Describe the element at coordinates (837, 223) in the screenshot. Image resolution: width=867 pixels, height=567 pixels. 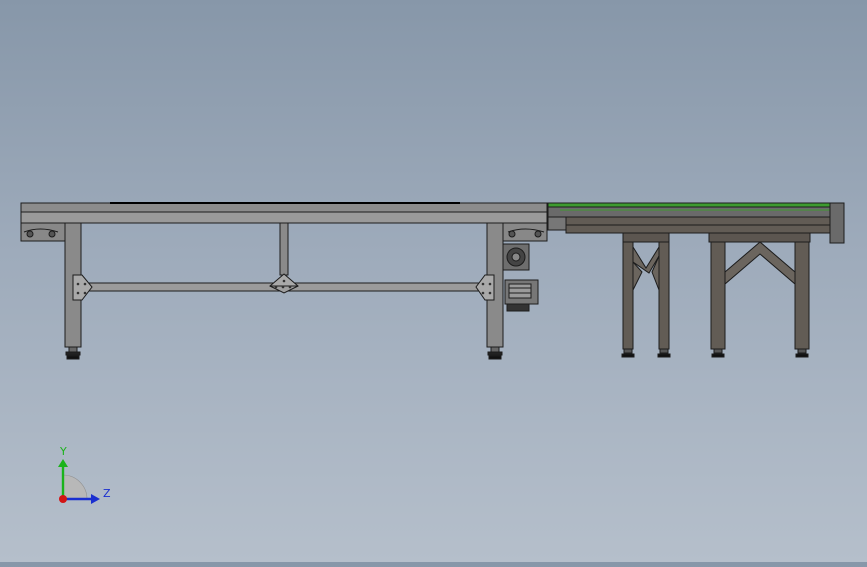
I see `right-conveyor-end-plate` at that location.